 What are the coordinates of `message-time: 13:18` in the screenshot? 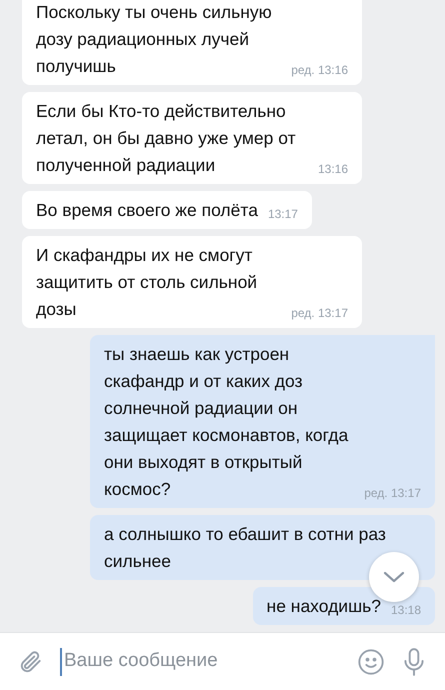 It's located at (405, 610).